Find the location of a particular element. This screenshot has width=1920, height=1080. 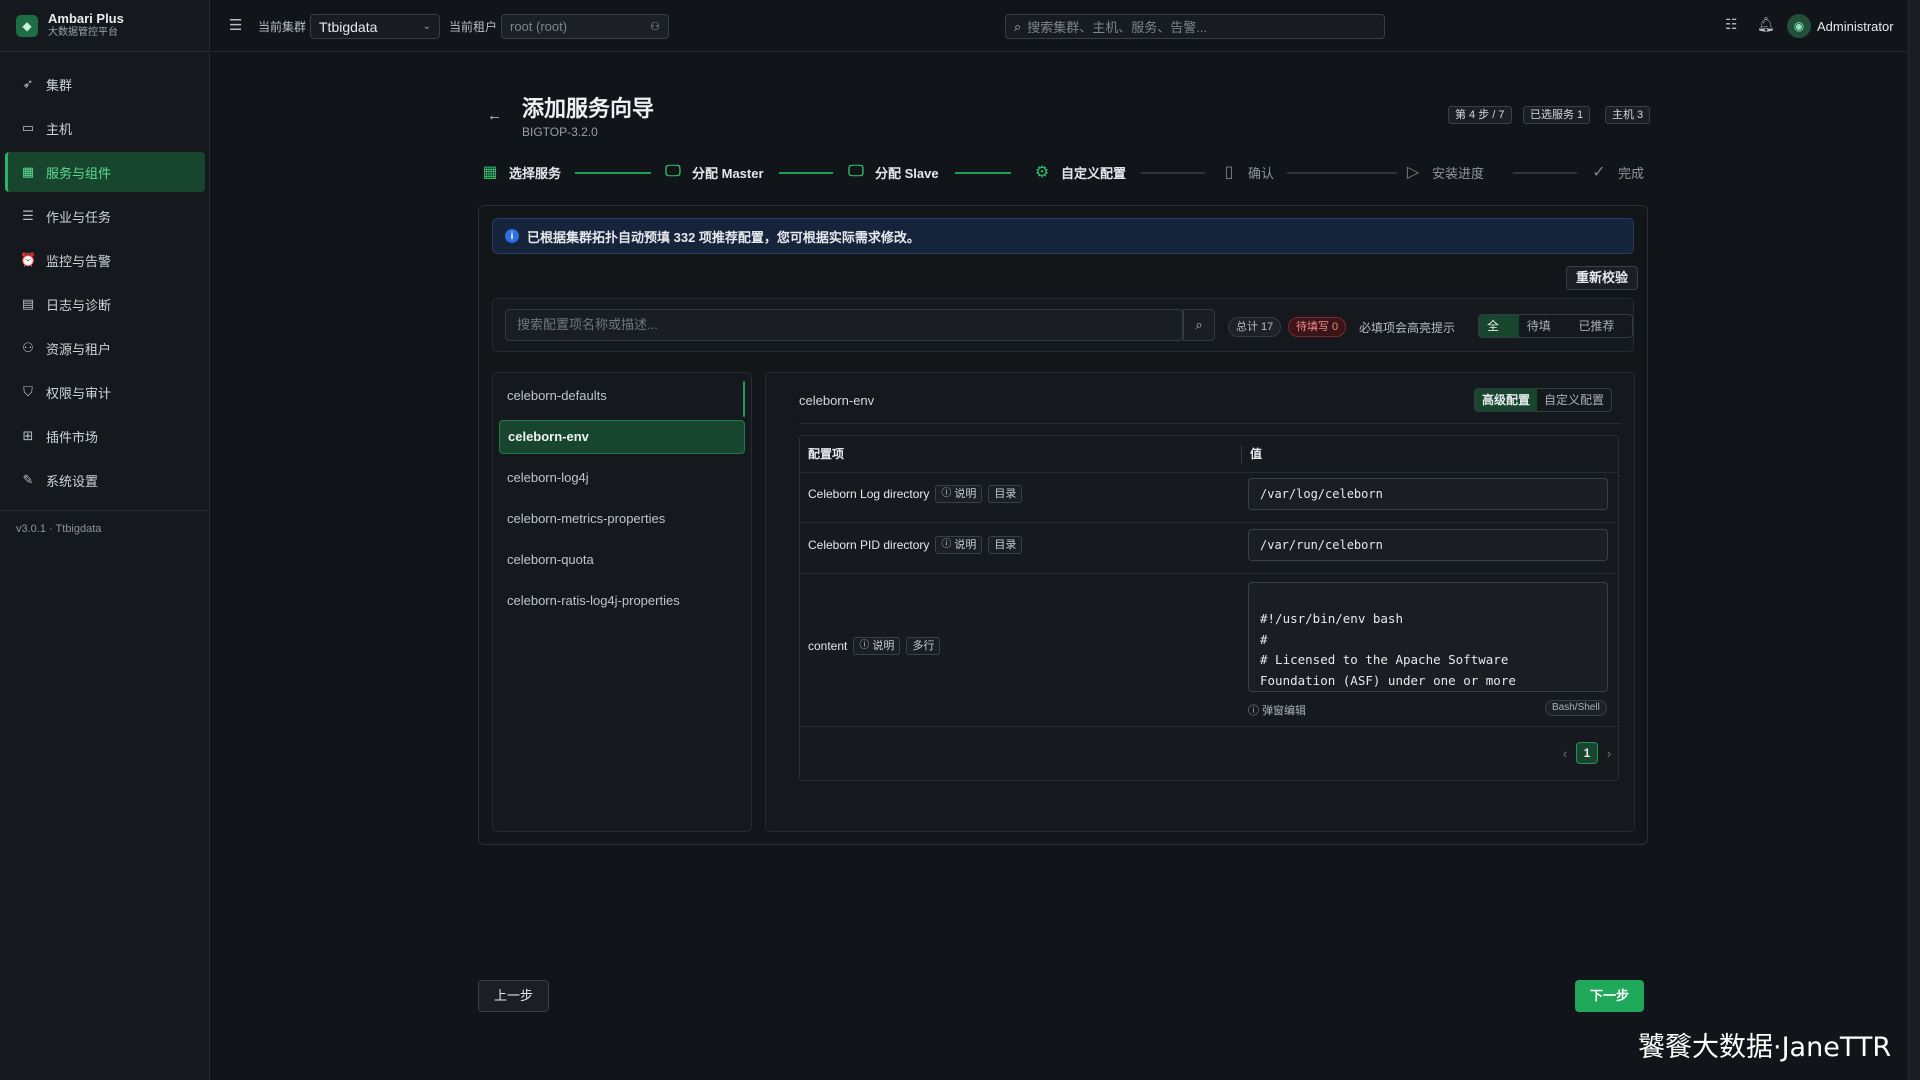

step-label: 分配 Slave is located at coordinates (907, 173).